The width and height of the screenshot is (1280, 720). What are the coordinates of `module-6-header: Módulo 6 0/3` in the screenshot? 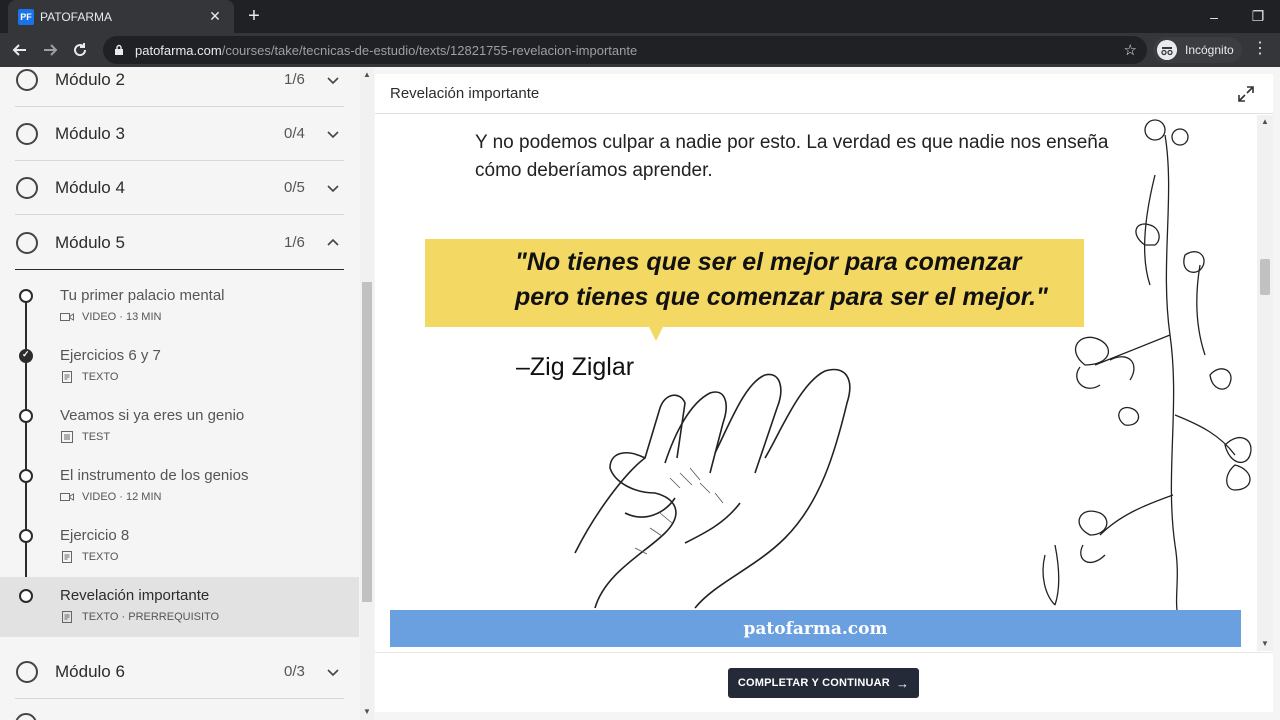 It's located at (179, 672).